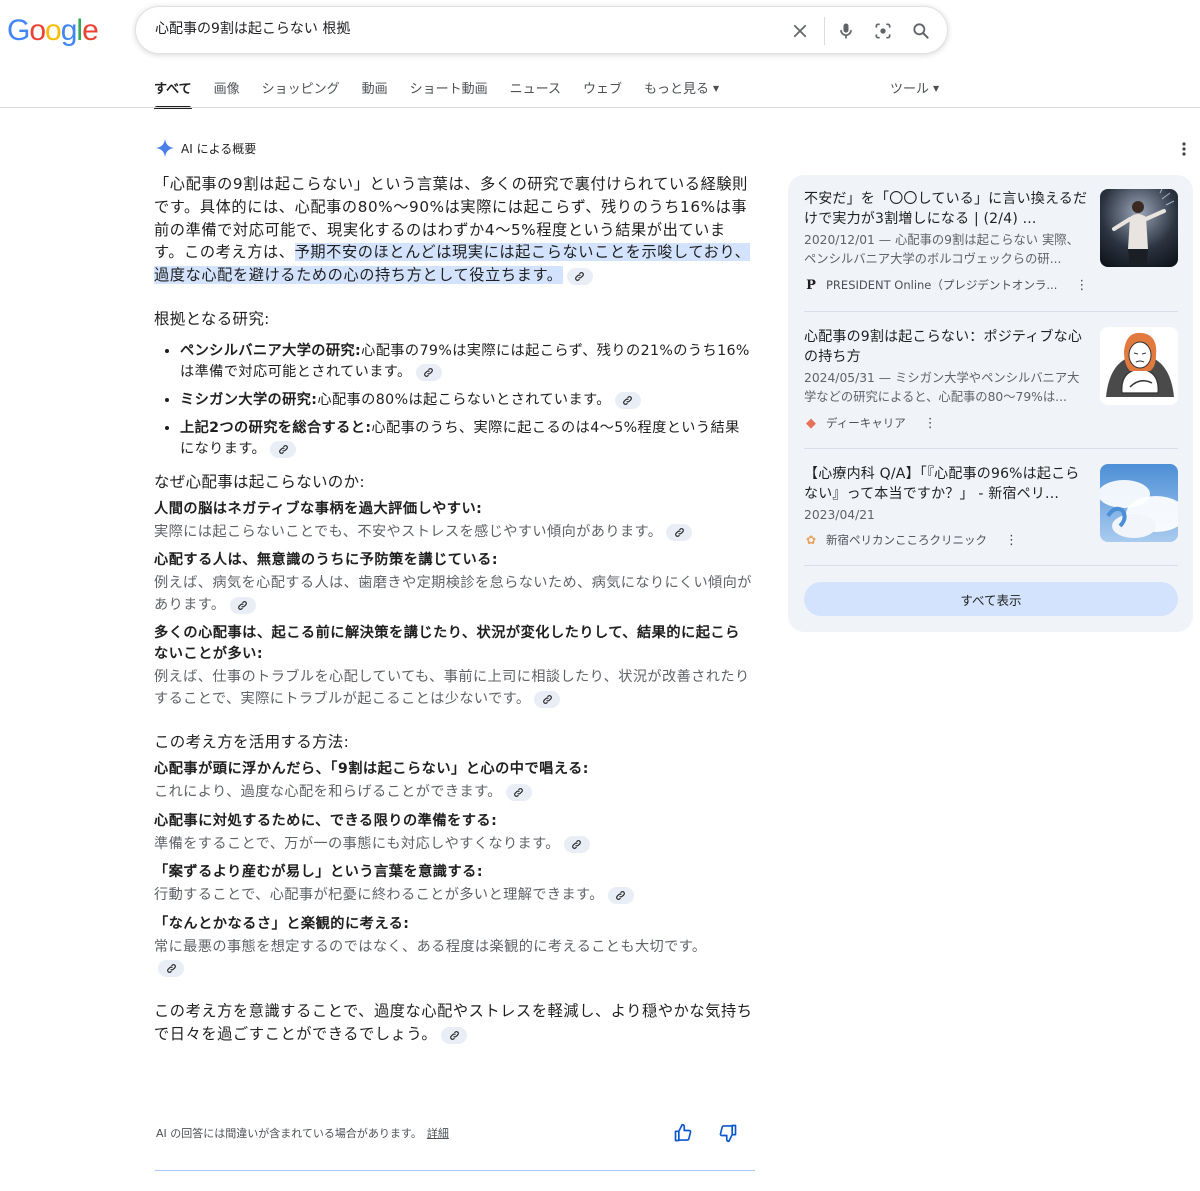 The image size is (1200, 1191). I want to click on study-name: ペンシルバニア大学の研究:, so click(271, 350).